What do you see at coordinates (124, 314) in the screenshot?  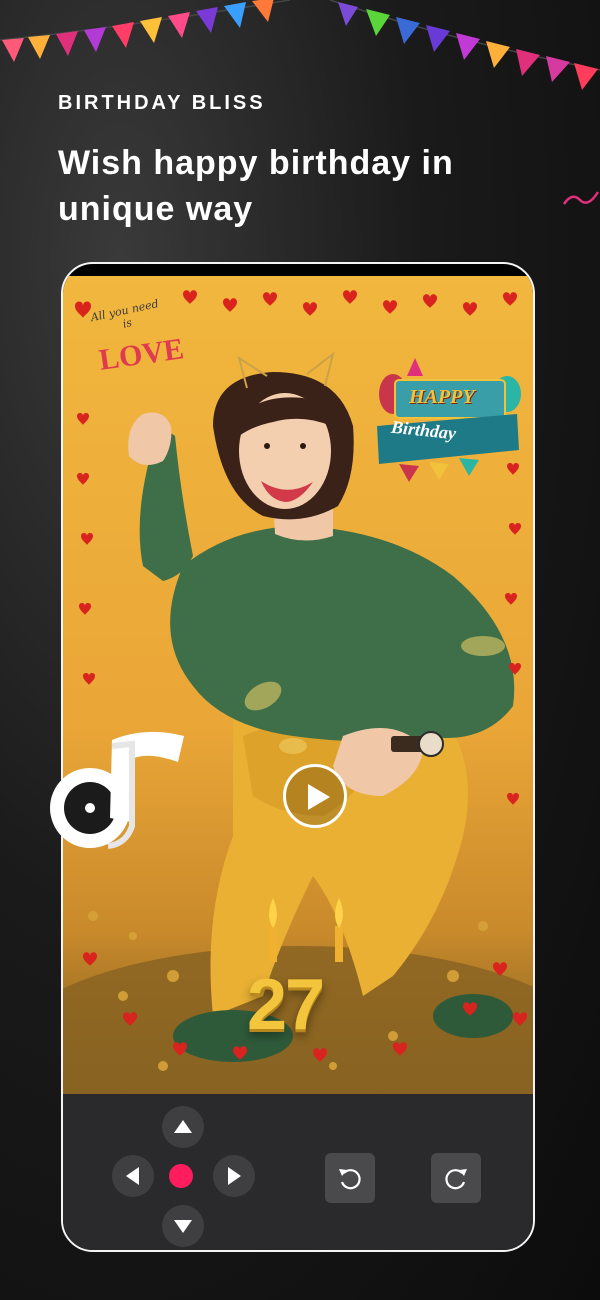 I see `love-sticker-caption: All you need is` at bounding box center [124, 314].